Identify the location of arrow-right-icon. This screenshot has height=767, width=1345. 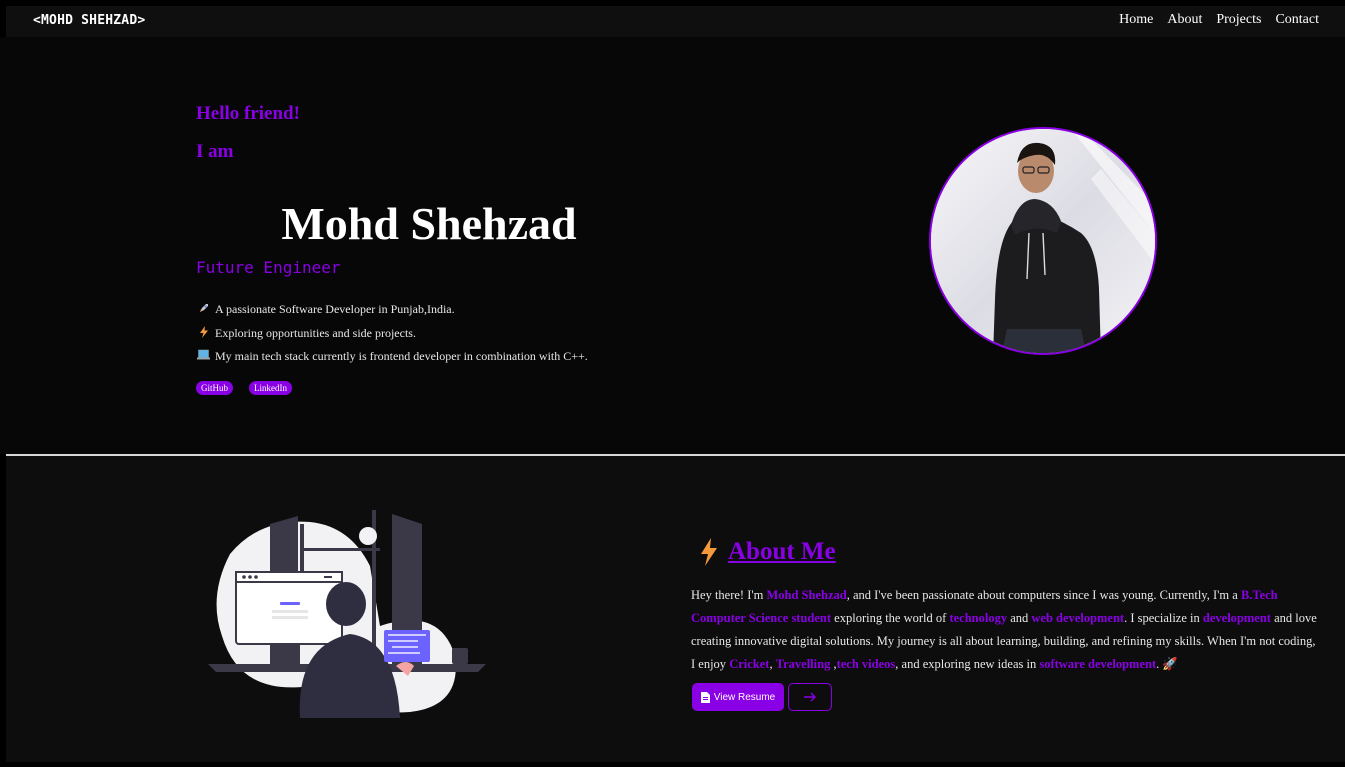
(810, 697).